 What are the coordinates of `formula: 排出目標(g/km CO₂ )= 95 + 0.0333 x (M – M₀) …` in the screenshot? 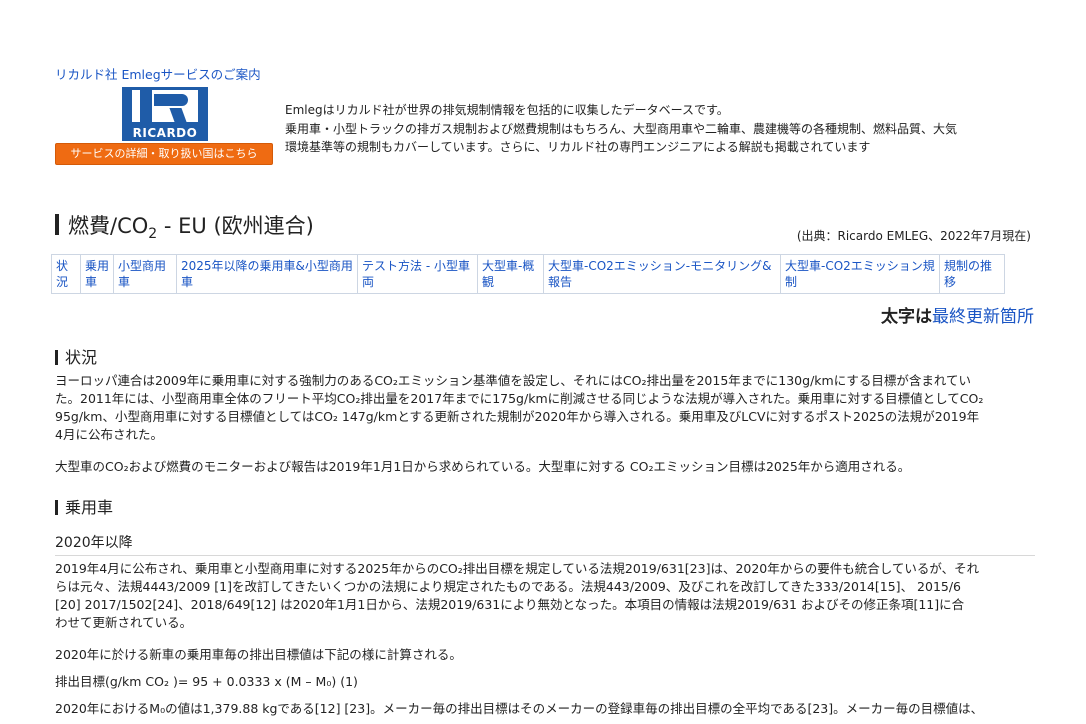 It's located at (206, 681).